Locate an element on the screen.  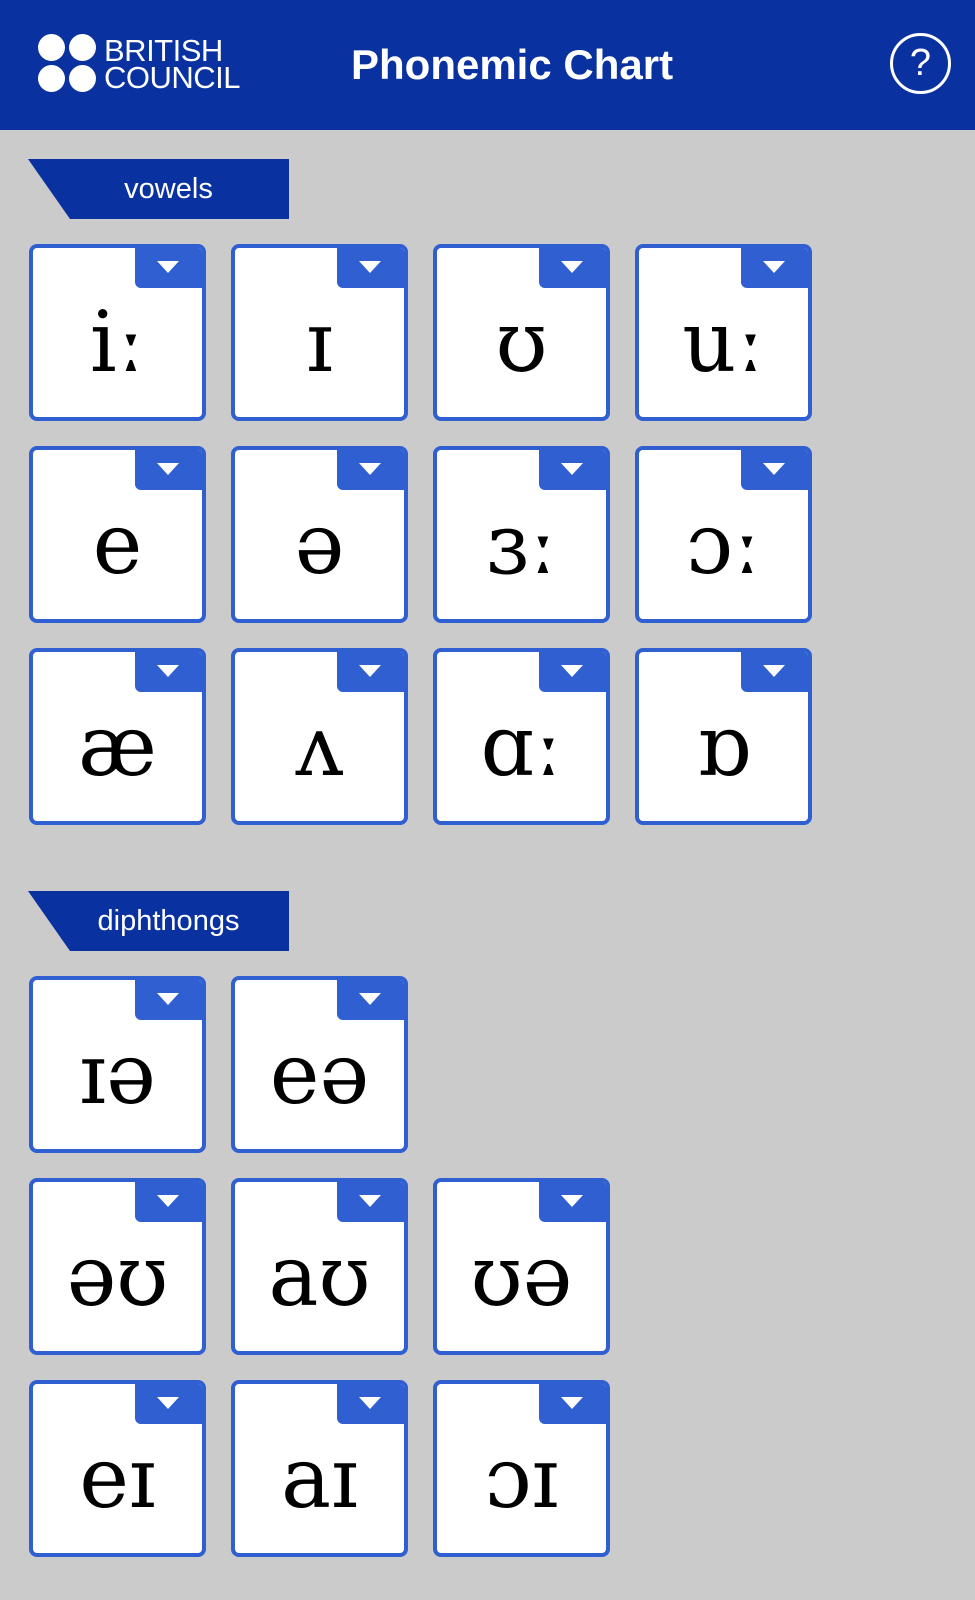
phoneme-card: ɪ is located at coordinates (319, 332).